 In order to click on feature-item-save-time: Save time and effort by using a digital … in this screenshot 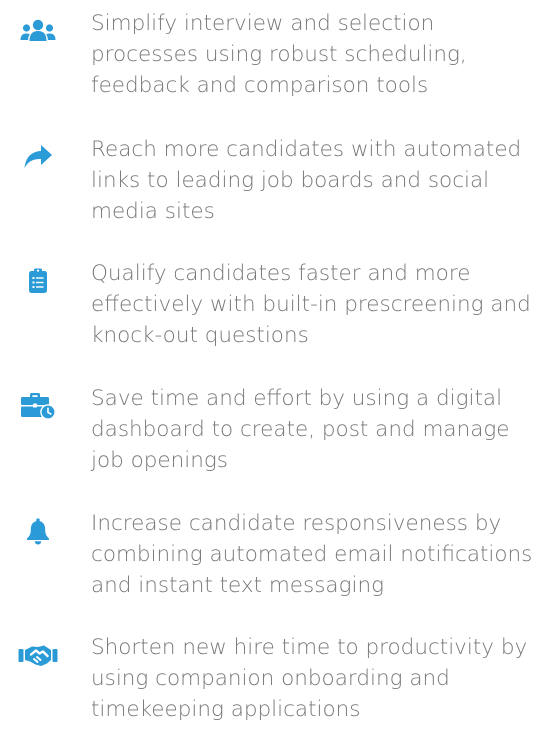, I will do `click(277, 438)`.